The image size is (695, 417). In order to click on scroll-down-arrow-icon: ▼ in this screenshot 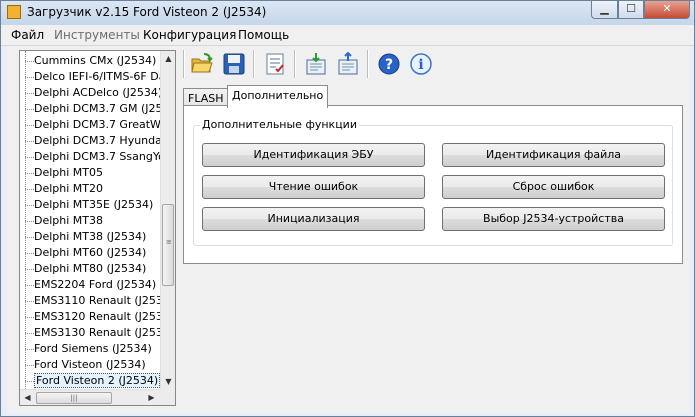, I will do `click(168, 381)`.